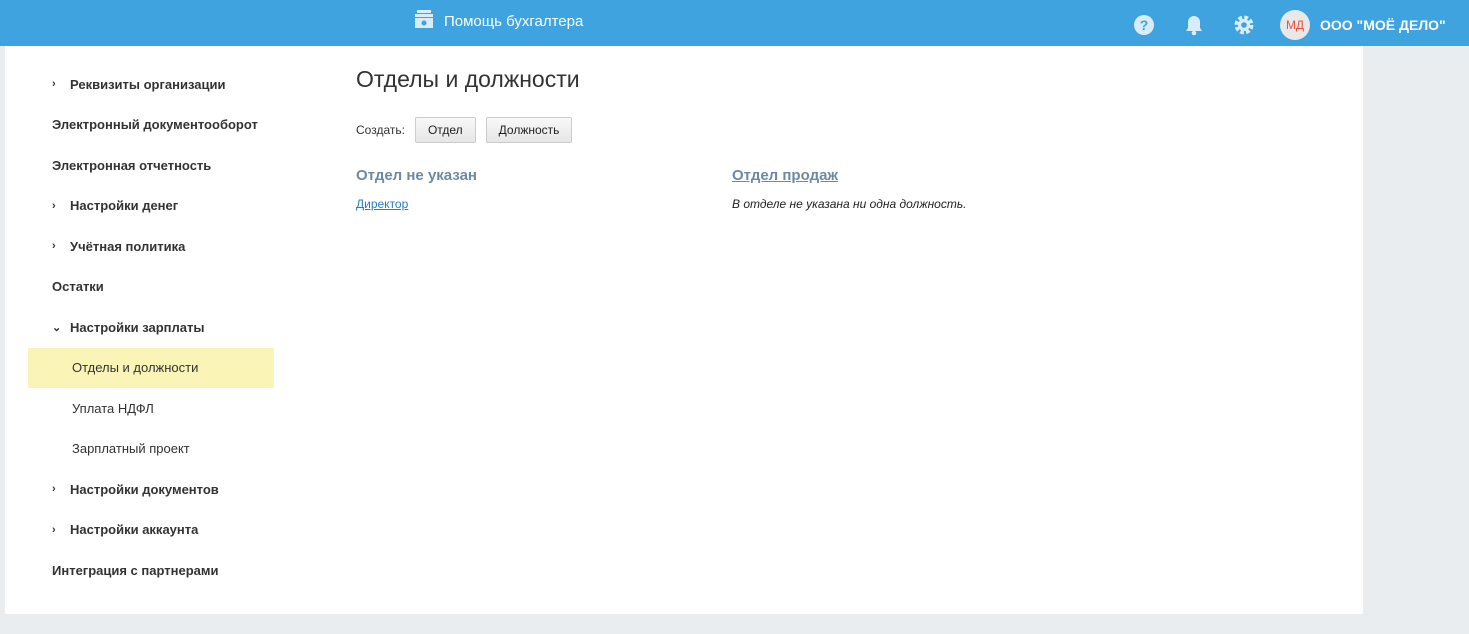 The height and width of the screenshot is (634, 1469). What do you see at coordinates (155, 125) in the screenshot?
I see `sidebar-item-label: Электронный документооборот` at bounding box center [155, 125].